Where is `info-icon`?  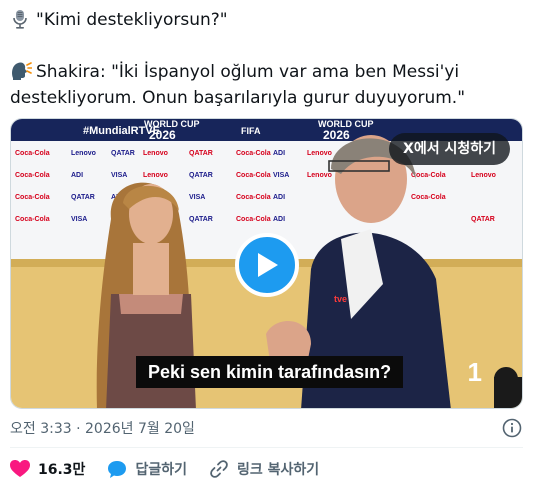 info-icon is located at coordinates (512, 428).